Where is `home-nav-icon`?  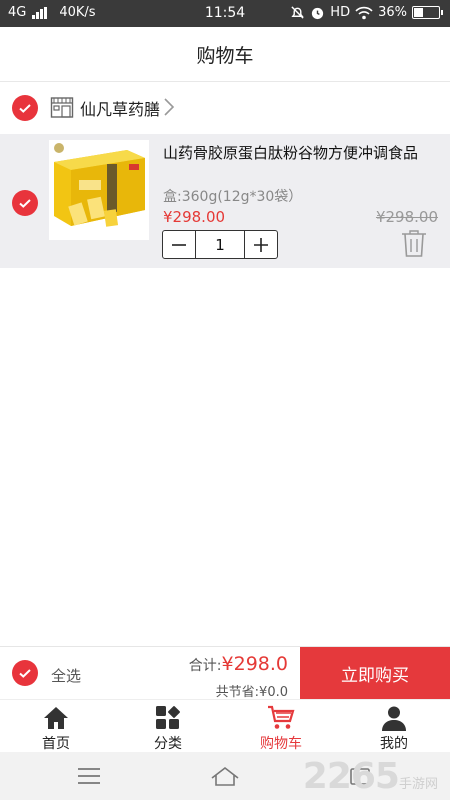 home-nav-icon is located at coordinates (225, 776).